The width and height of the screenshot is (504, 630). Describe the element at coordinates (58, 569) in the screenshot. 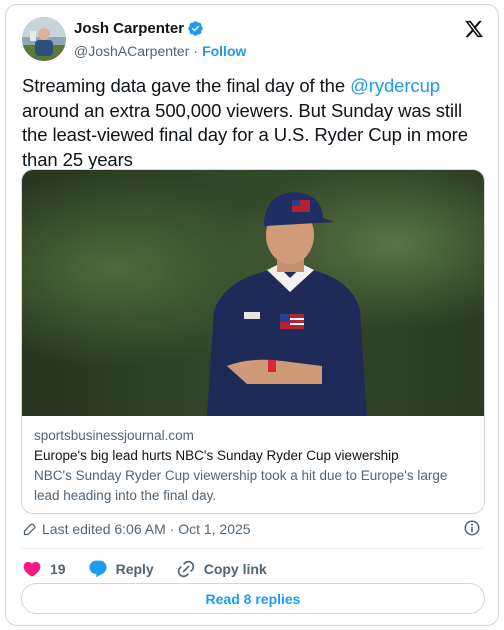

I see `like-count: 19` at that location.